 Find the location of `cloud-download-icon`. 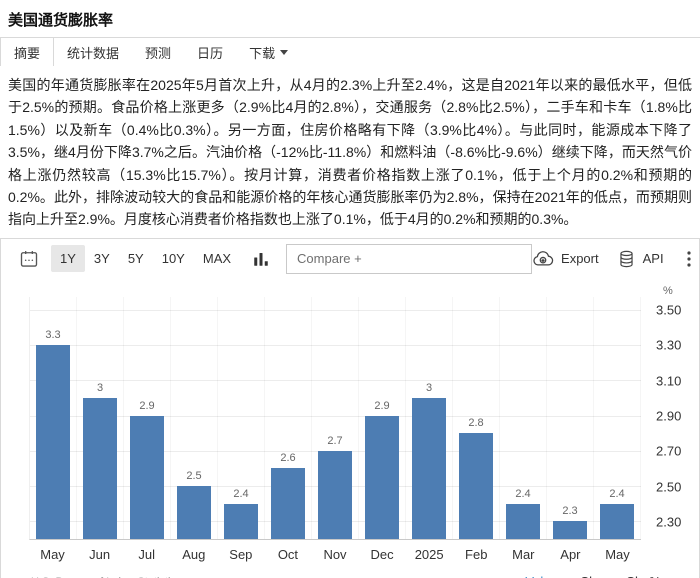

cloud-download-icon is located at coordinates (543, 259).